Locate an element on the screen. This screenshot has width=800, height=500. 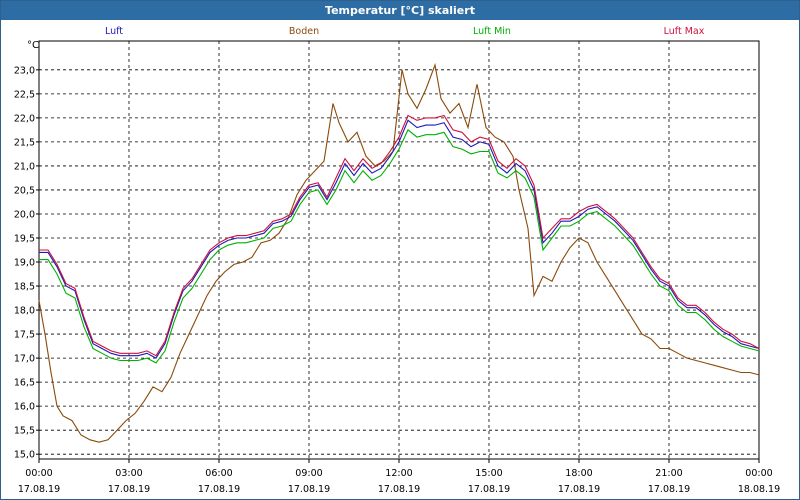
y-tick-label: 22,0 is located at coordinates (24, 118).